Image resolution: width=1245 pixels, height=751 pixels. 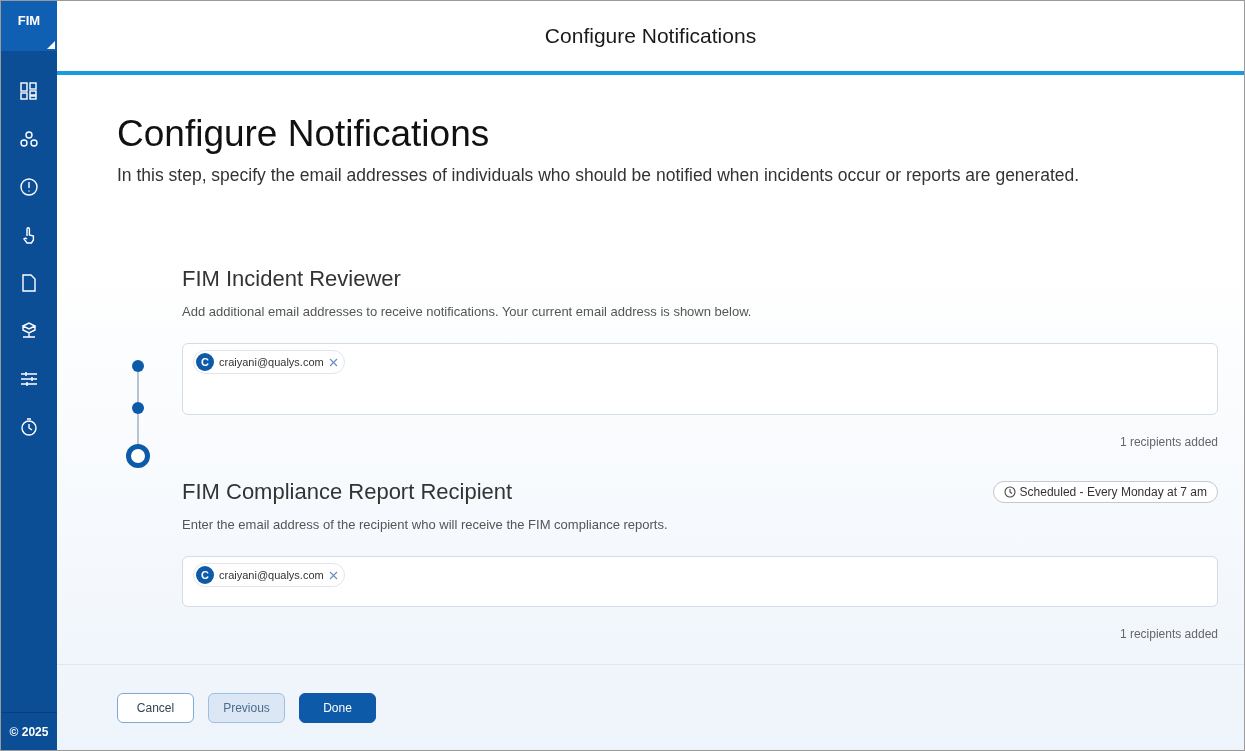 What do you see at coordinates (29, 139) in the screenshot?
I see `nodes-icon` at bounding box center [29, 139].